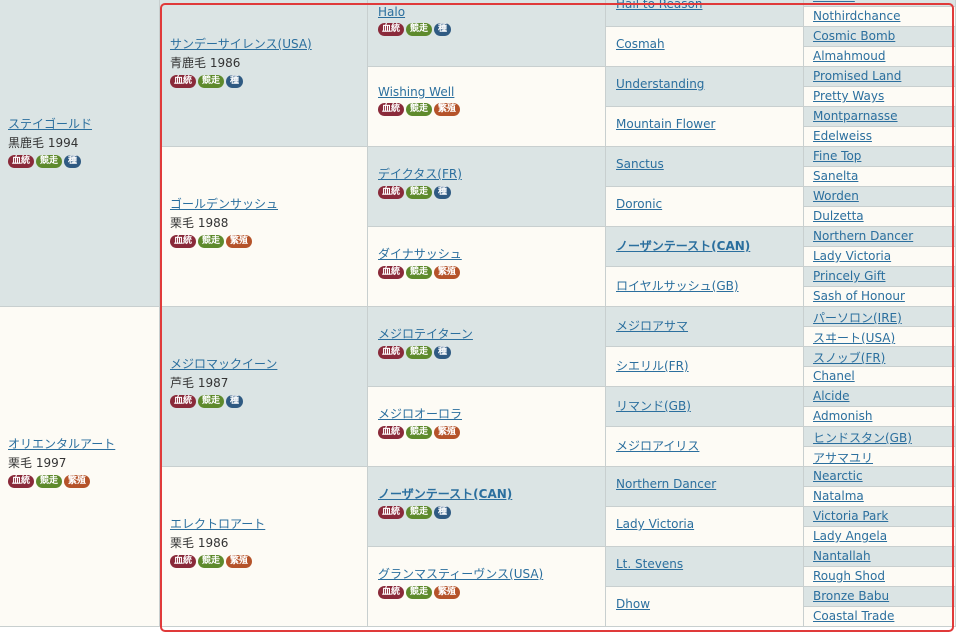 The image size is (956, 638). I want to click on horse-name-link: パーソロン(IRE), so click(857, 318).